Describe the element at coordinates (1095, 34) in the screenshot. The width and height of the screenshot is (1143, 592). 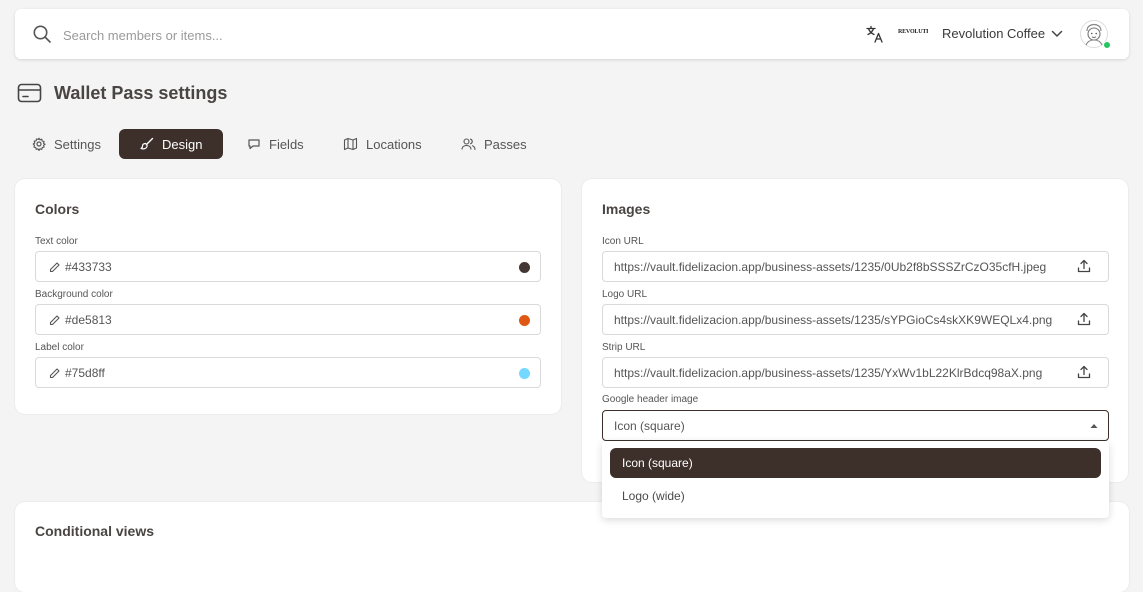
I see `avatar` at that location.